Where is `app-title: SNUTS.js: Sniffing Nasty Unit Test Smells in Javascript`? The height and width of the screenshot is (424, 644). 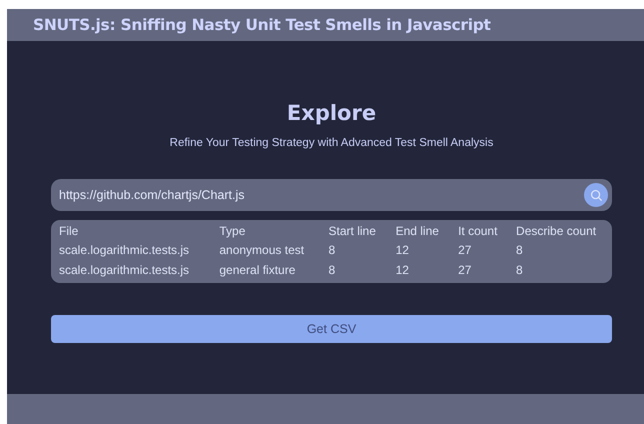 app-title: SNUTS.js: Sniffing Nasty Unit Test Smells in Javascript is located at coordinates (262, 25).